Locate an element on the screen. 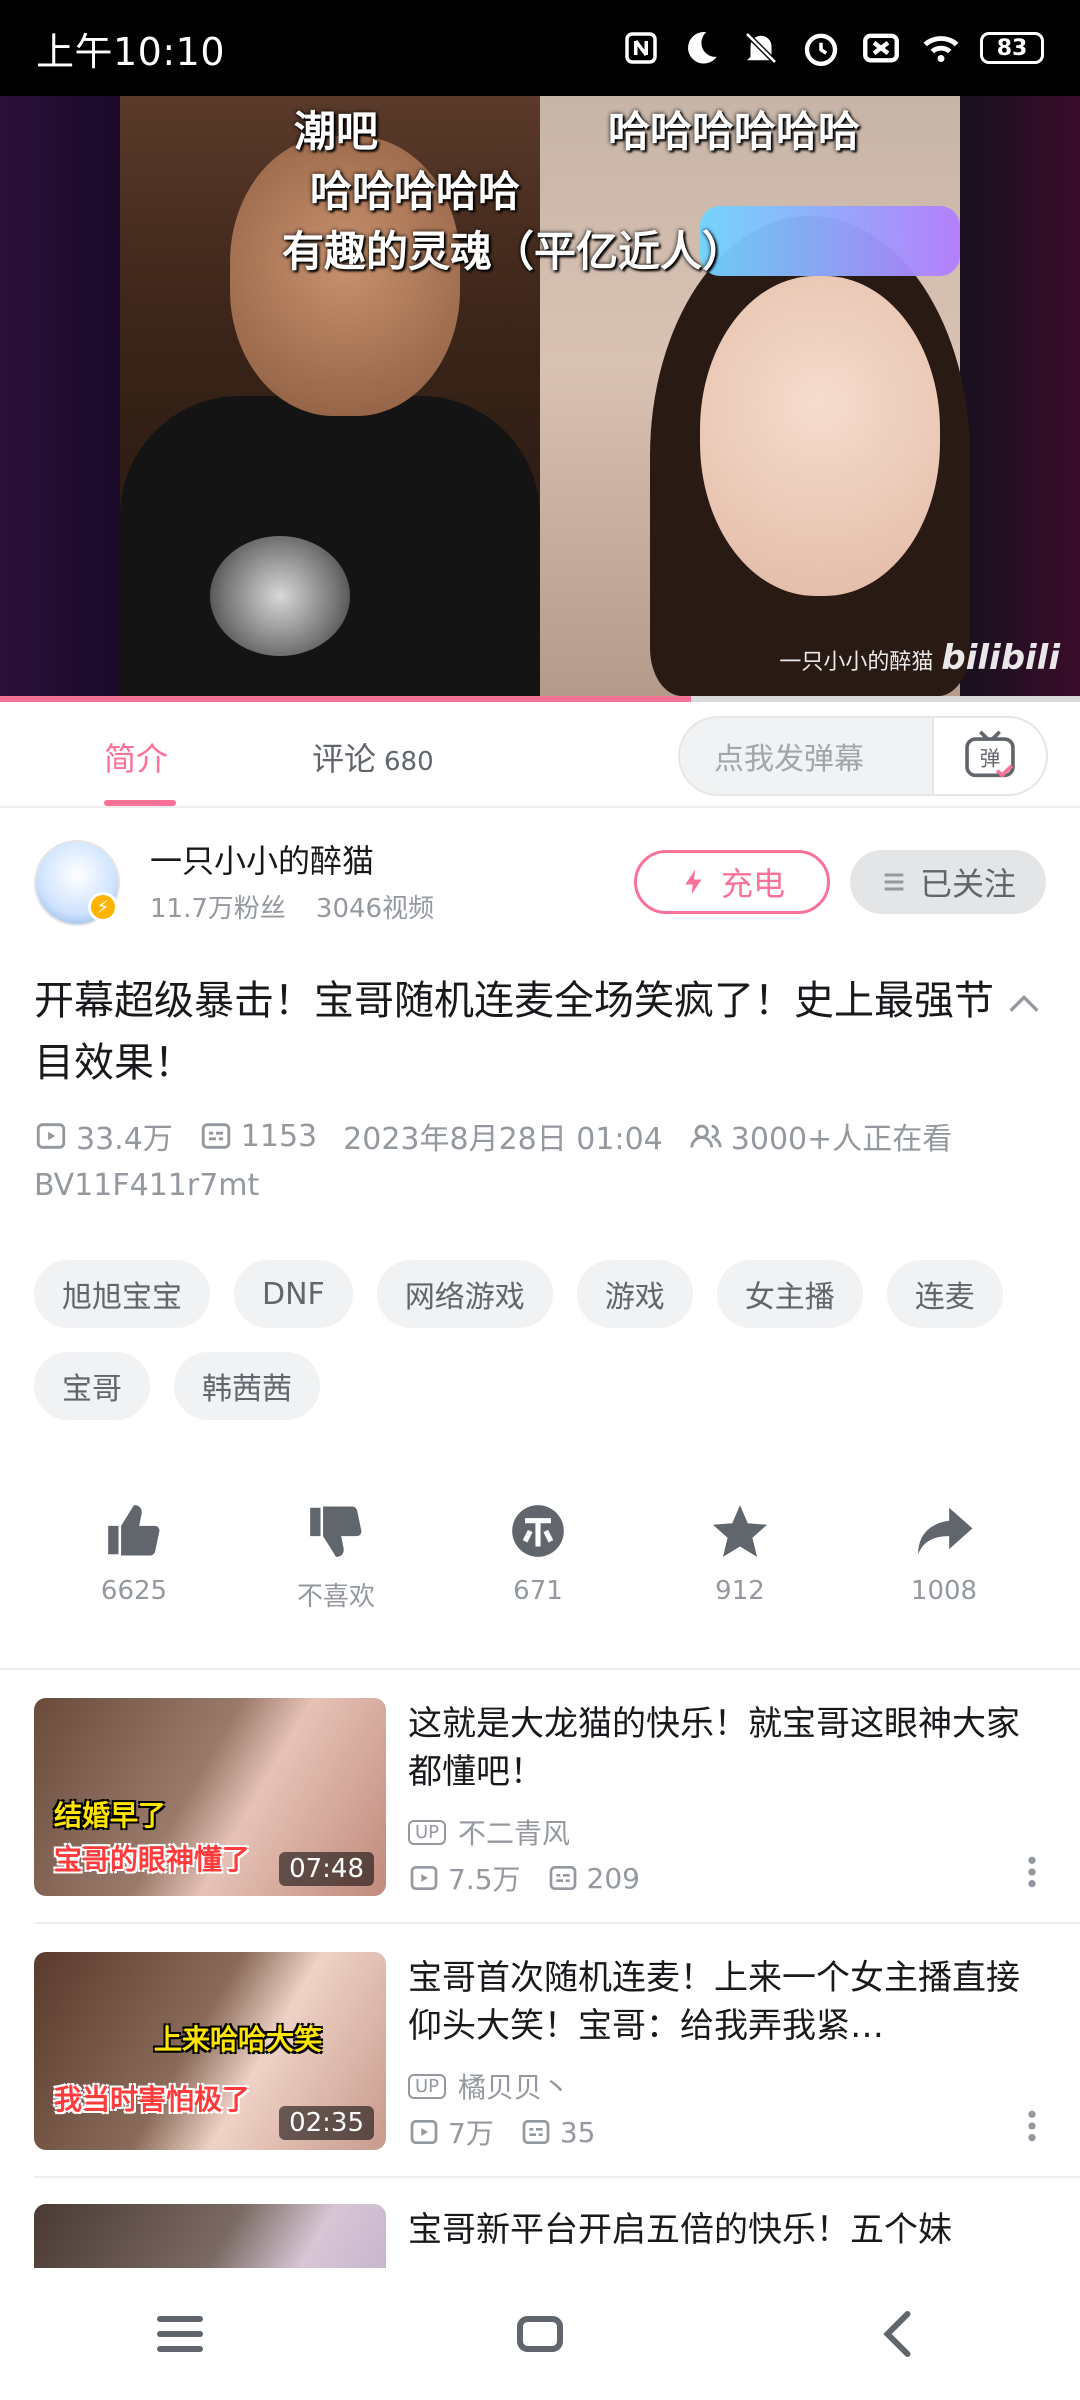 Image resolution: width=1080 pixels, height=2400 pixels. tag-chip: 韩茜茜 is located at coordinates (247, 1386).